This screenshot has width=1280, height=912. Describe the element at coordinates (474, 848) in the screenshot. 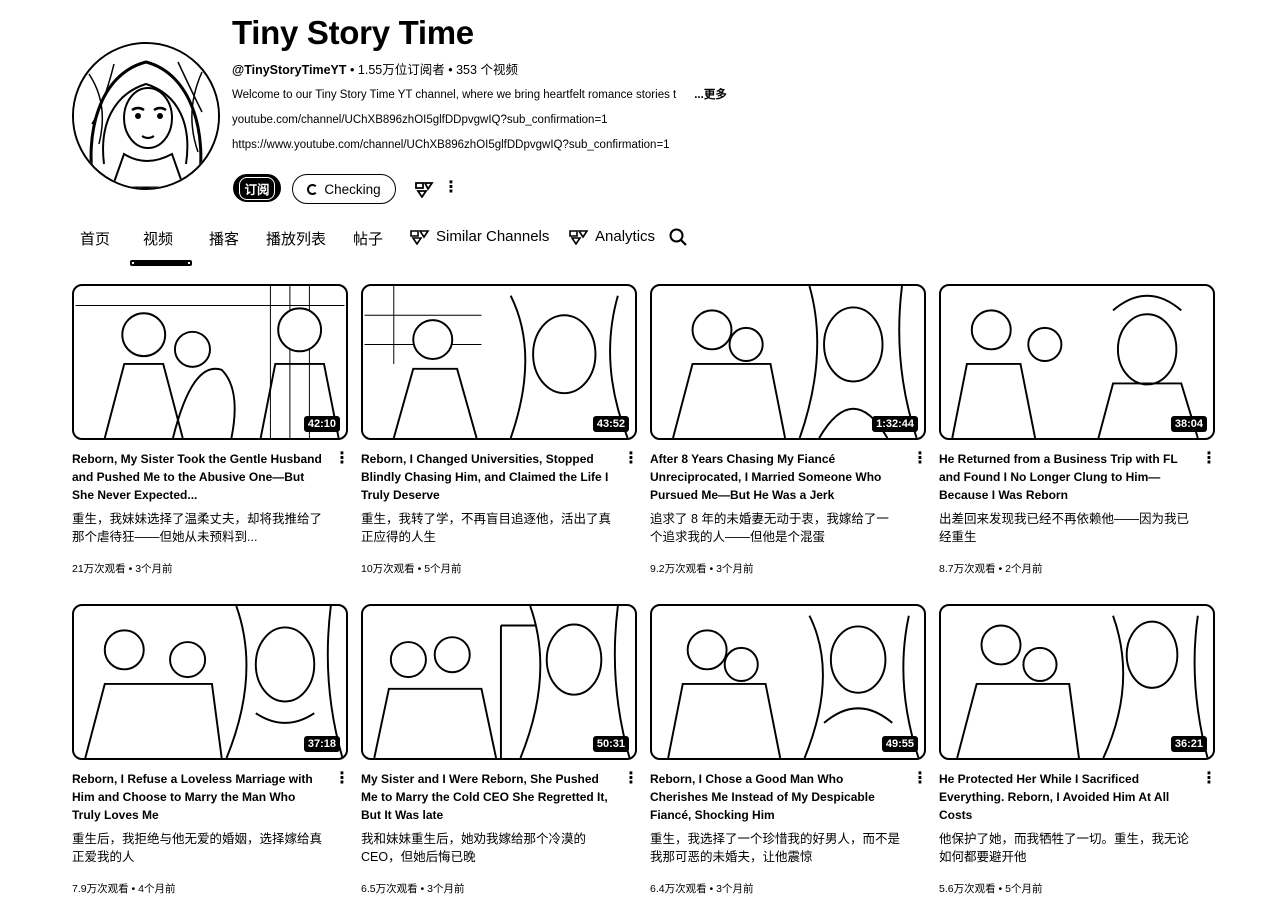

I see `video-title-zh: 我和妹妹重生后，她劝我嫁给那个冷漠的CEO，但她后悔已晚` at that location.